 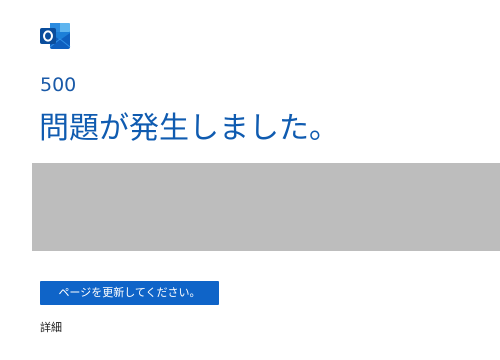 What do you see at coordinates (51, 328) in the screenshot?
I see `details-link: 詳細` at bounding box center [51, 328].